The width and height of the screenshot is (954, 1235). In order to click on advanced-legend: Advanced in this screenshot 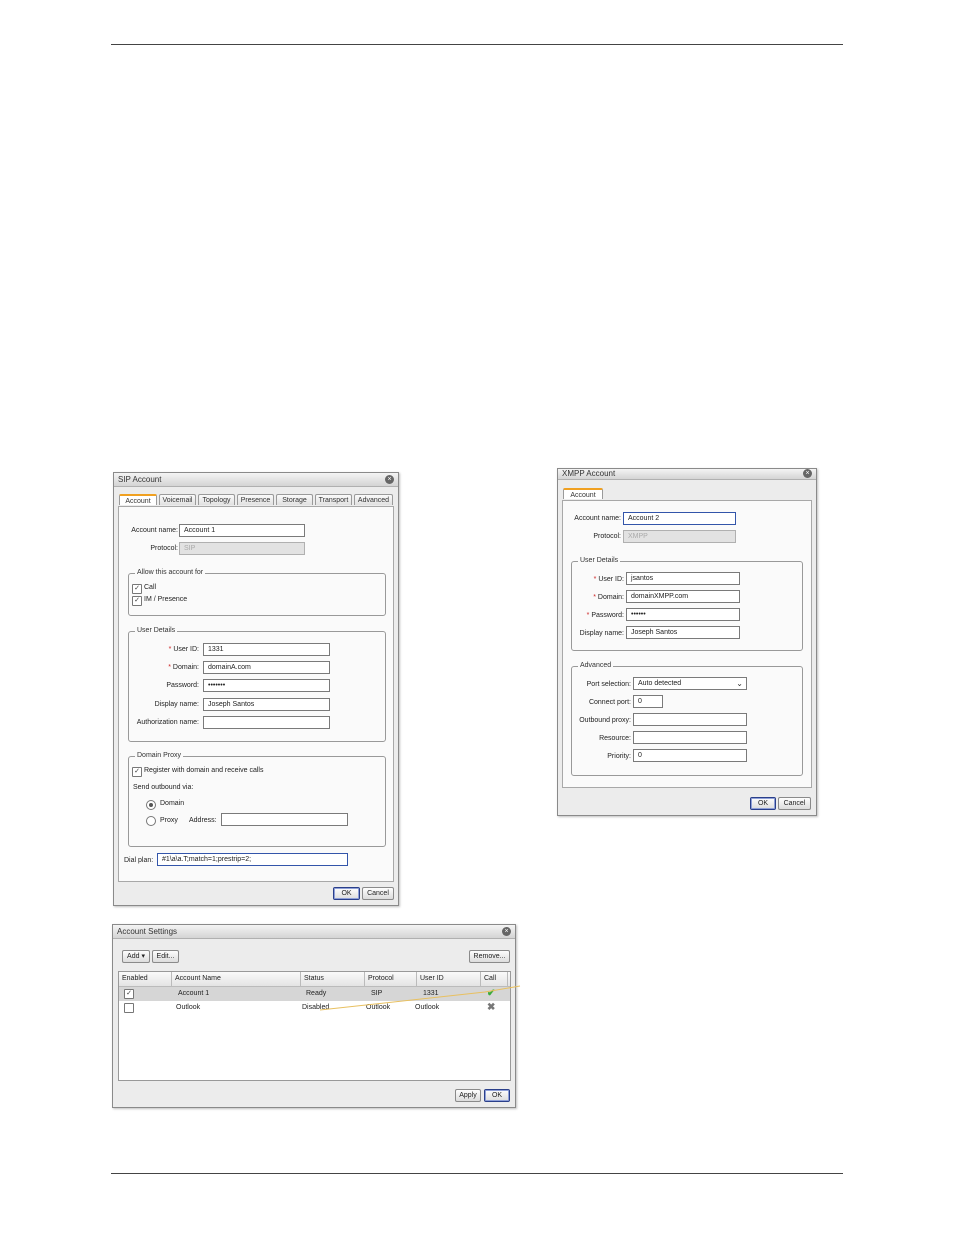, I will do `click(596, 665)`.